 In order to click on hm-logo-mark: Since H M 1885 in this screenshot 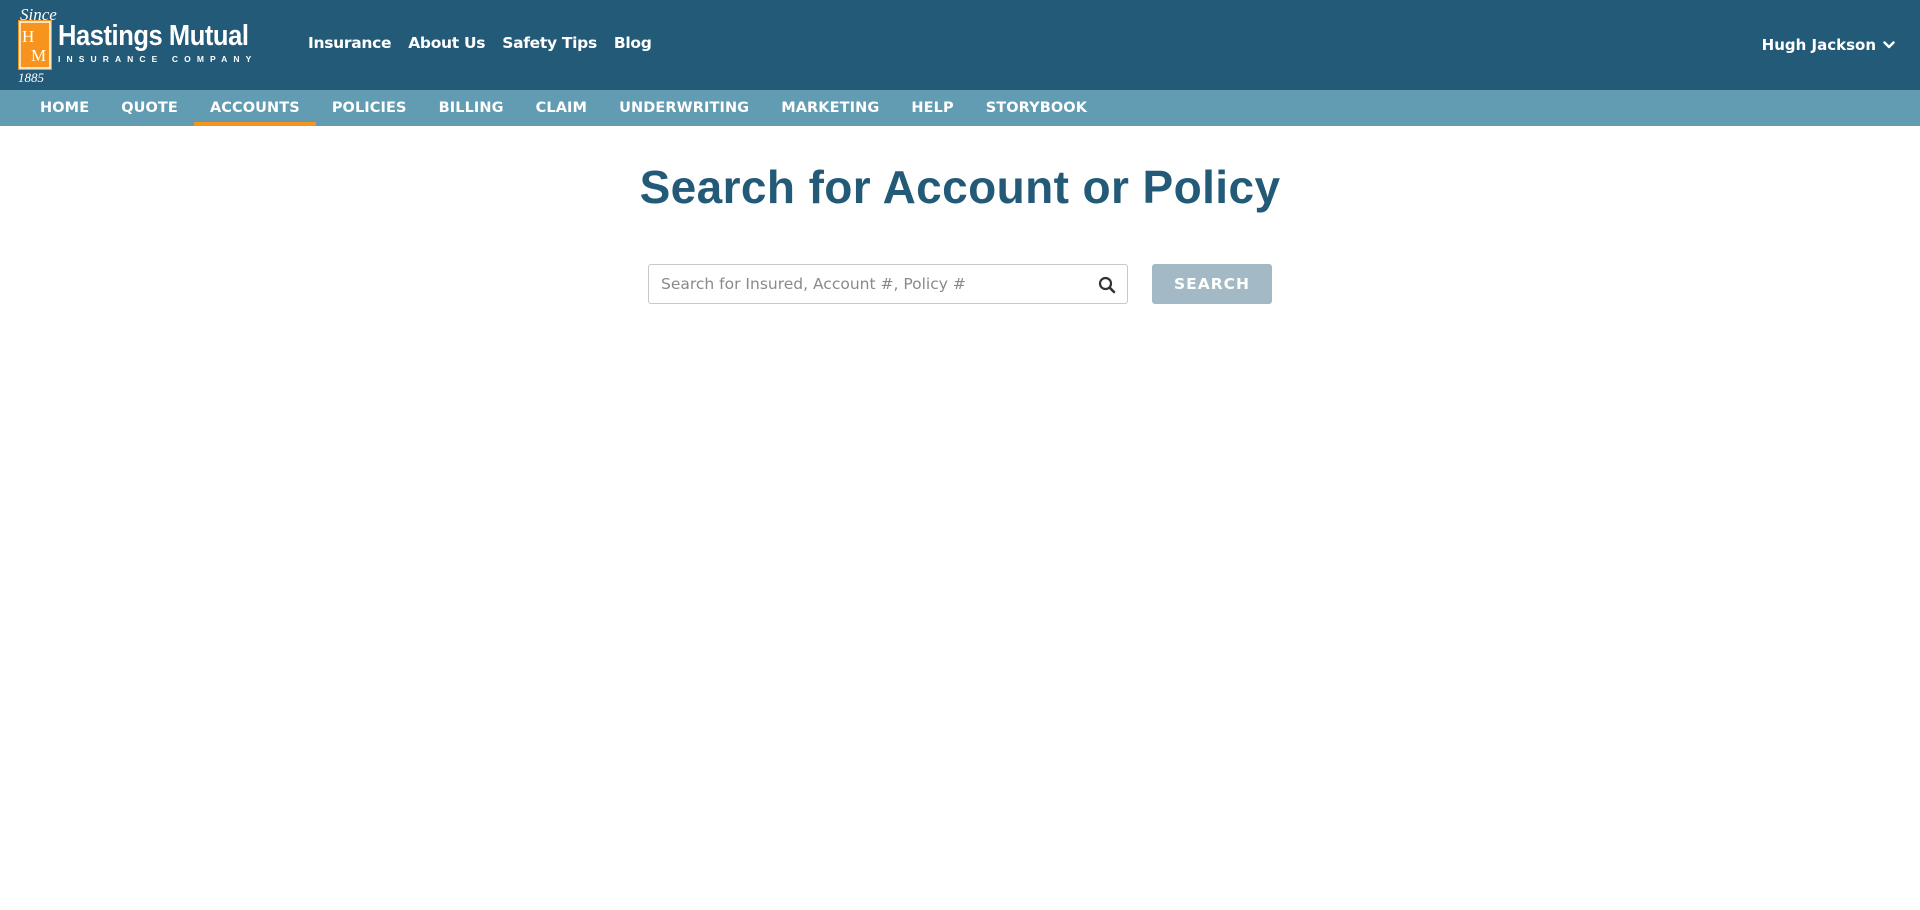, I will do `click(37, 45)`.